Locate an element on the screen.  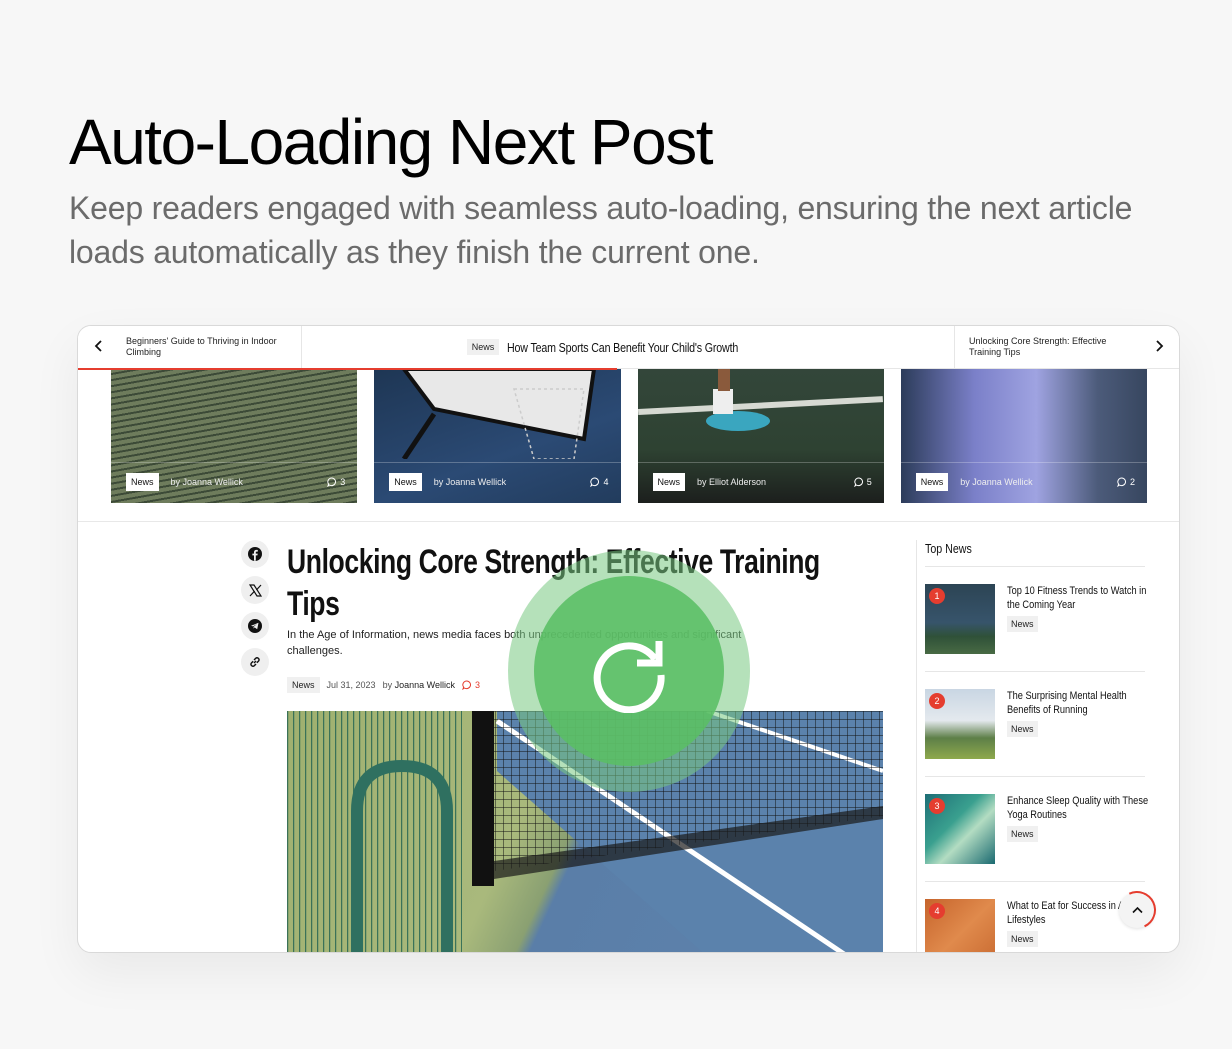
reading-progress-bar is located at coordinates (348, 369).